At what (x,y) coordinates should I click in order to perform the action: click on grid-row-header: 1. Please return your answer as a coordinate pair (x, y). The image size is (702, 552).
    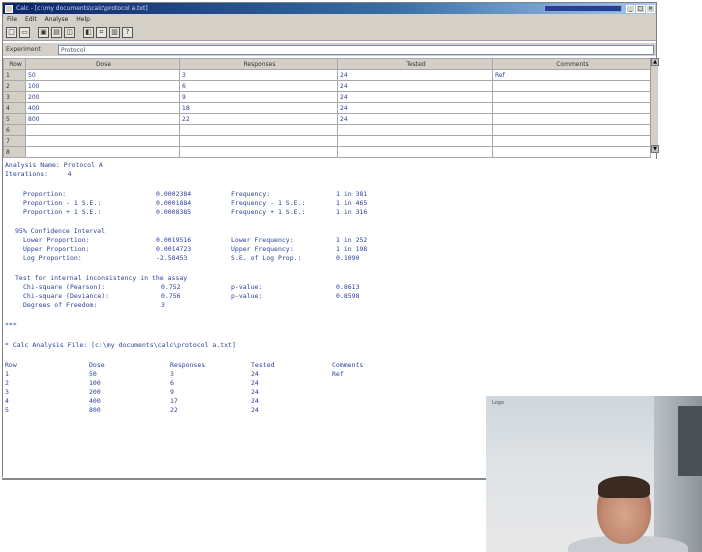
    Looking at the image, I should click on (14, 75).